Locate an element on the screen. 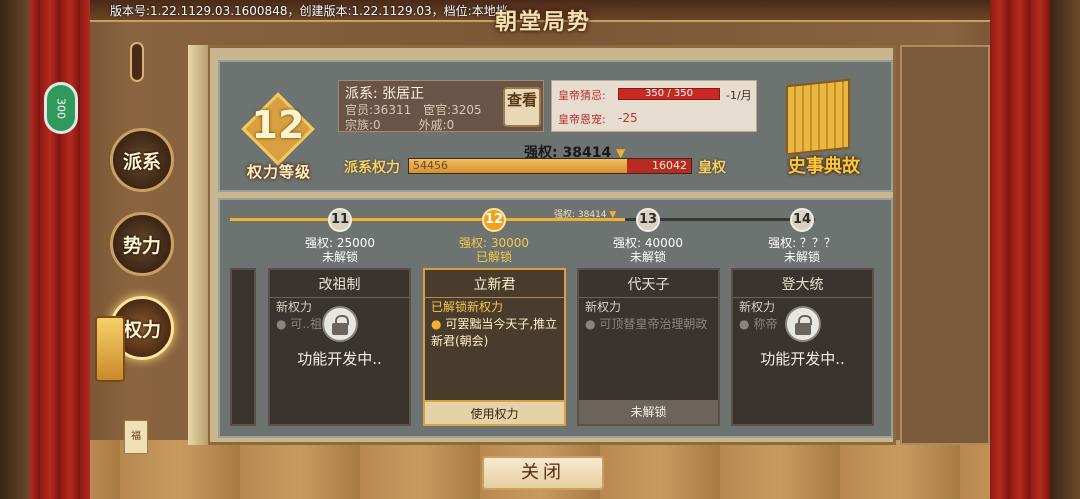 This screenshot has width=1080, height=499. history-book-button: 史事典故 is located at coordinates (824, 131).